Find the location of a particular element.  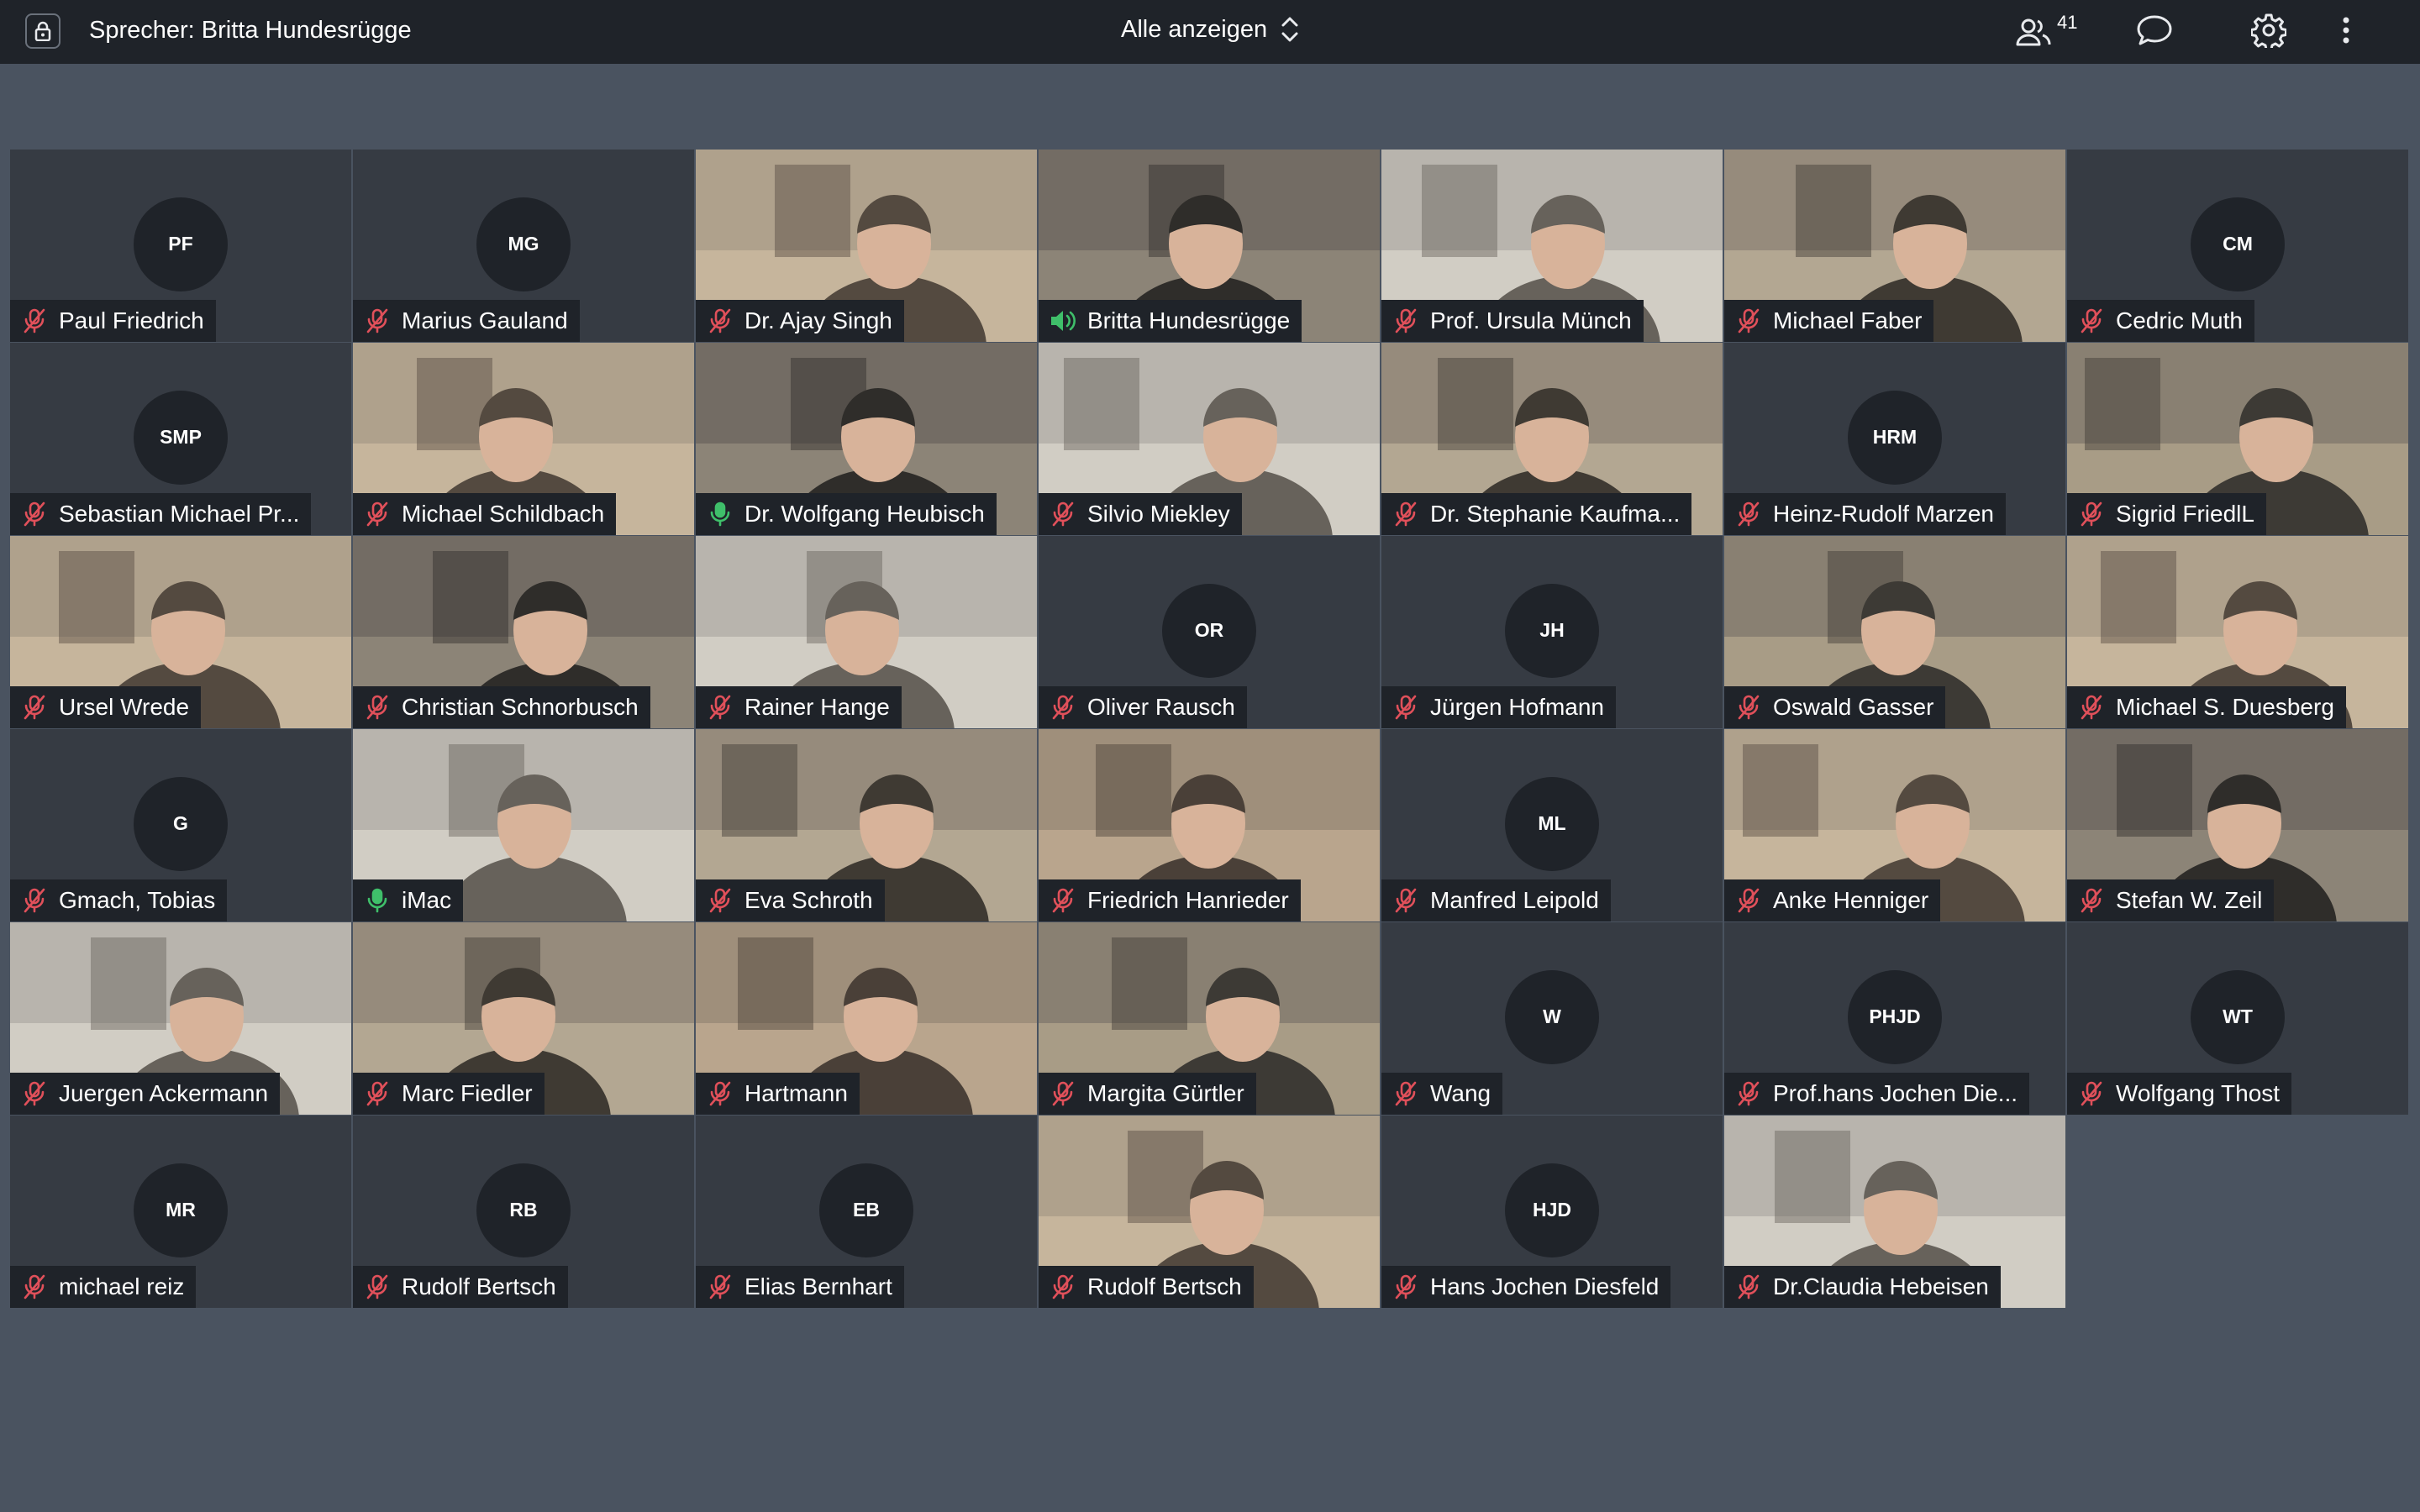

participant-name: Gmach, Tobias is located at coordinates (138, 900).